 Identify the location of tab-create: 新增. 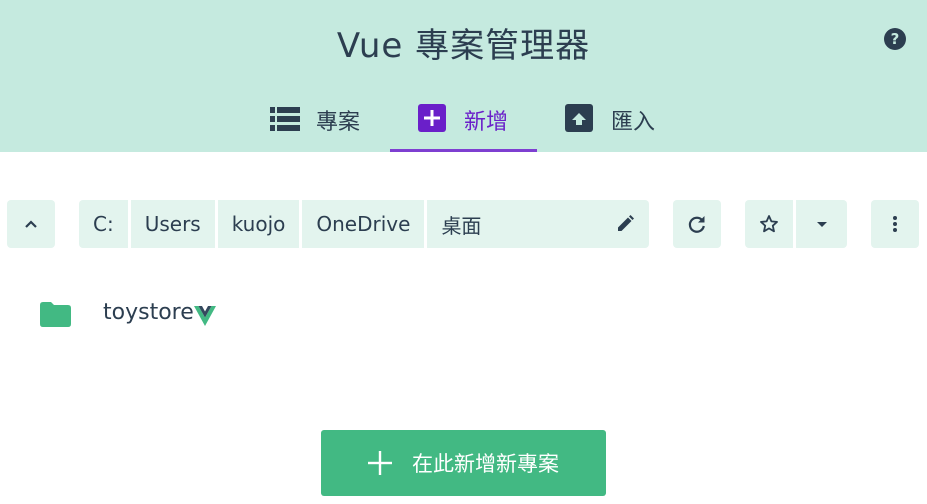
(463, 121).